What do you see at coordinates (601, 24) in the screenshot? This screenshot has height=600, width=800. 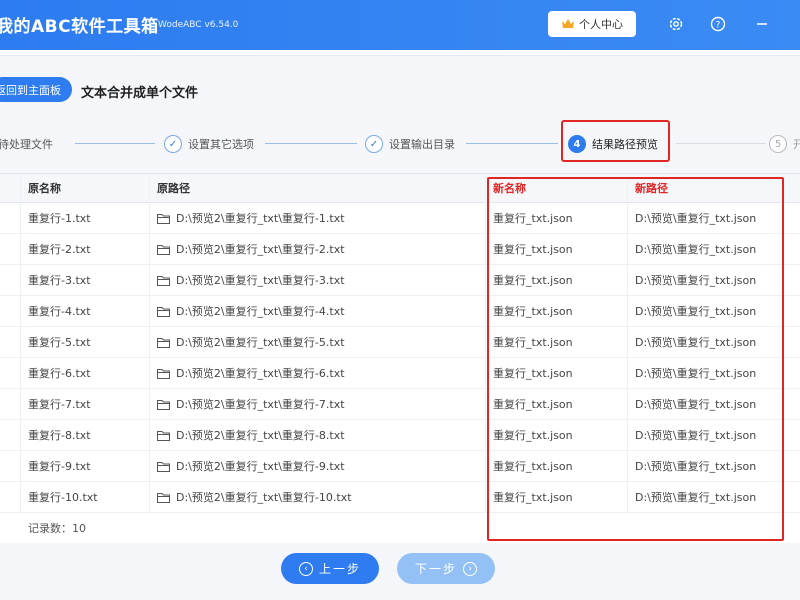 I see `user-center-label: 个人中心` at bounding box center [601, 24].